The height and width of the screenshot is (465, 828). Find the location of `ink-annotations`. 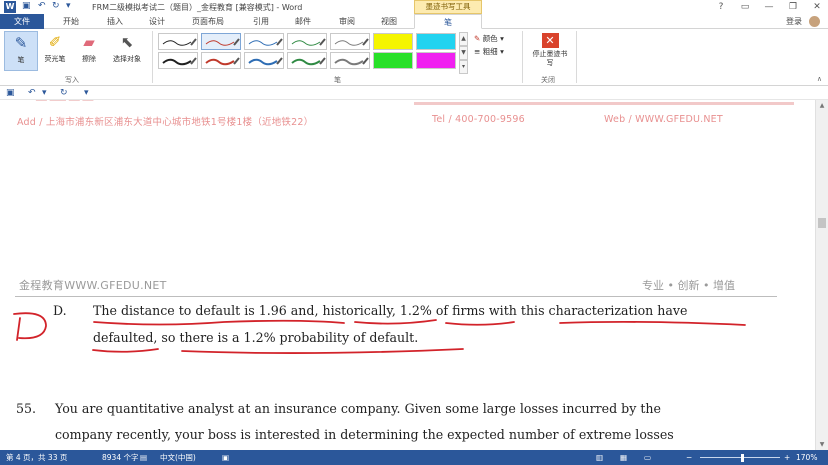

ink-annotations is located at coordinates (379, 333).